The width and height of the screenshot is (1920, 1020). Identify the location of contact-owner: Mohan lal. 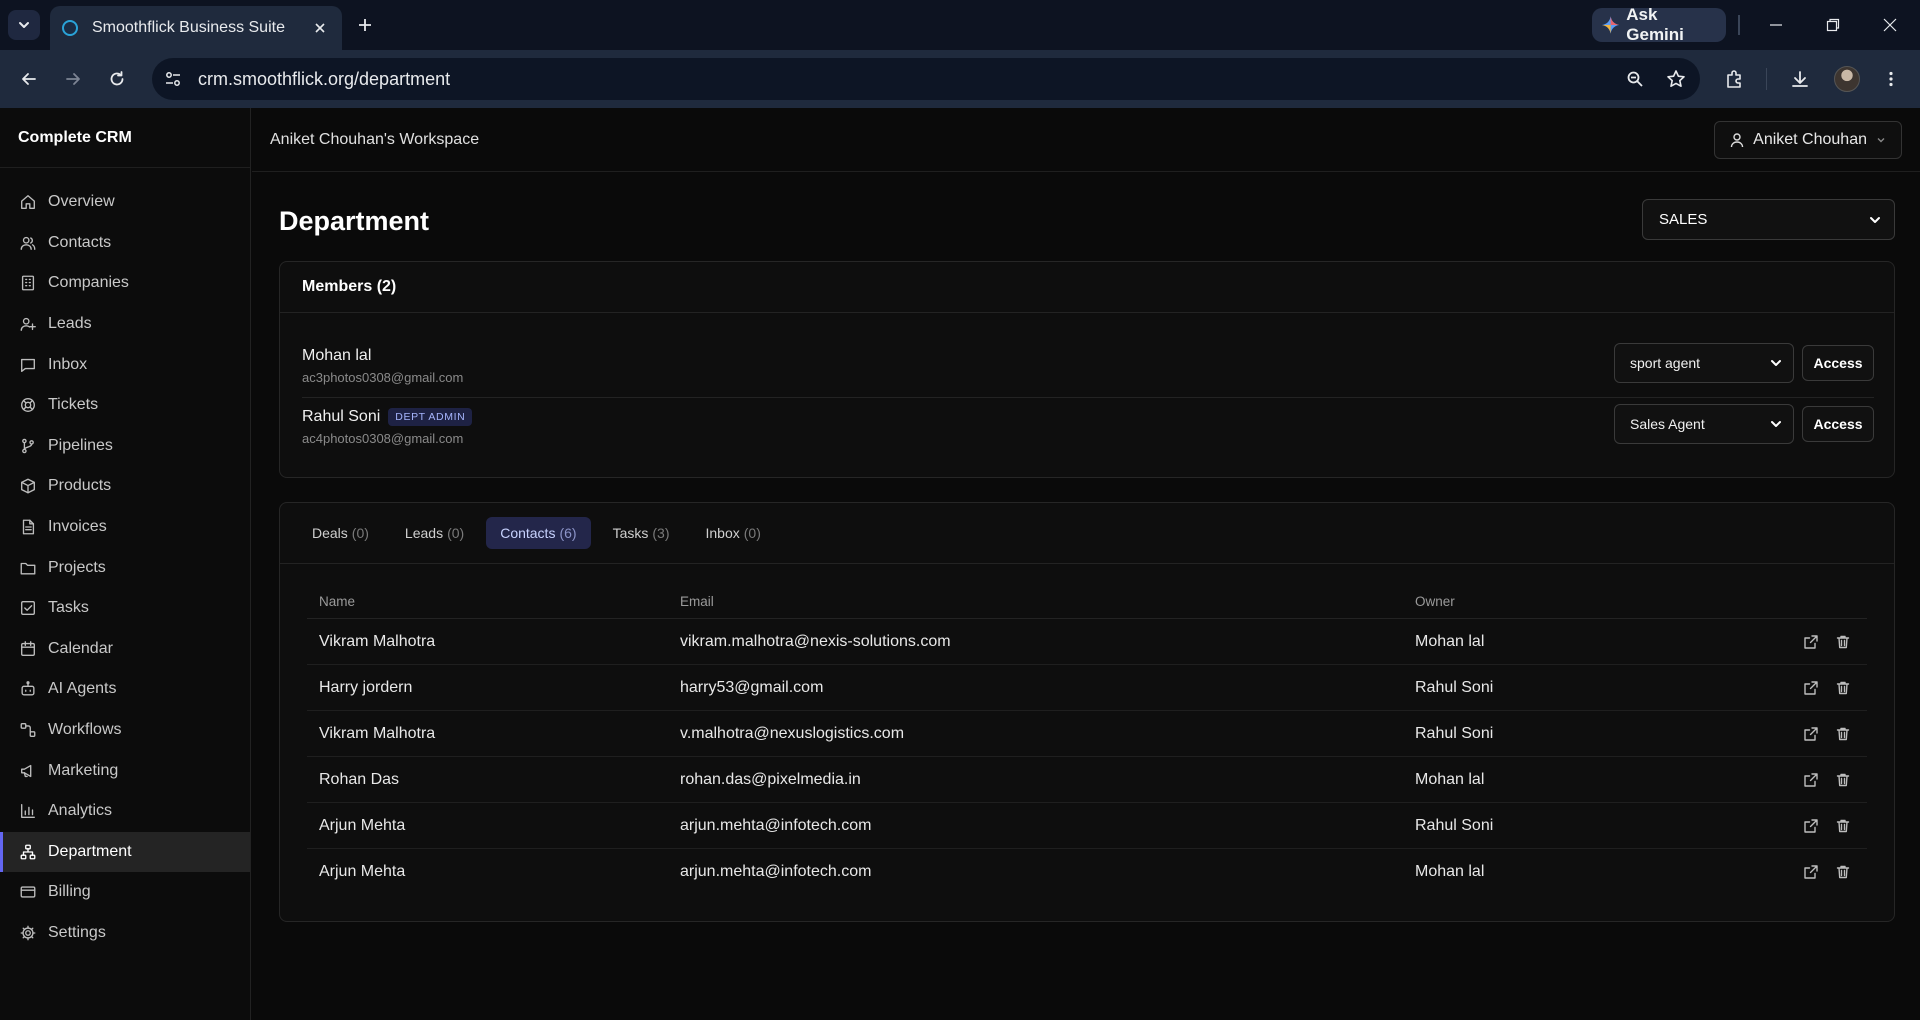
(1450, 871).